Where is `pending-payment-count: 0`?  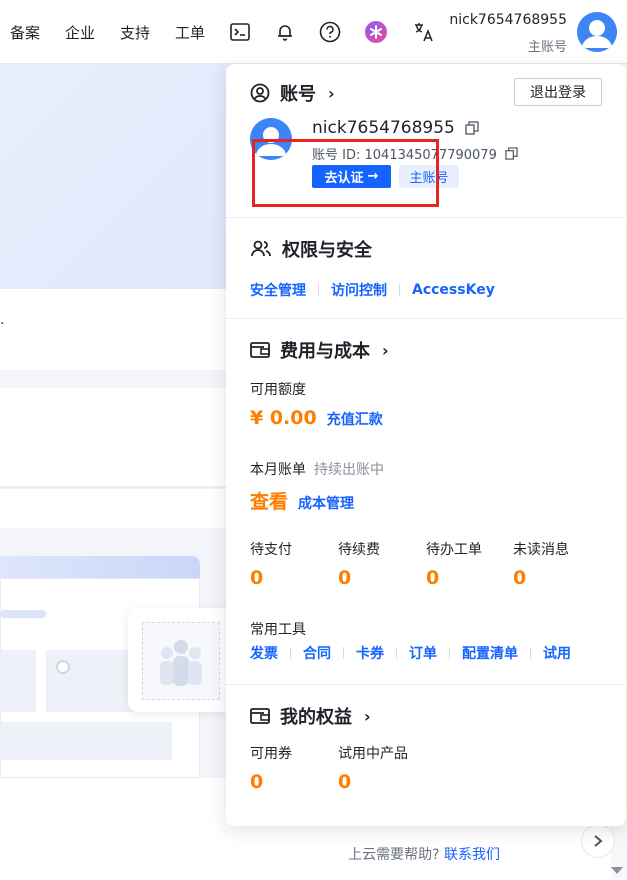 pending-payment-count: 0 is located at coordinates (256, 578).